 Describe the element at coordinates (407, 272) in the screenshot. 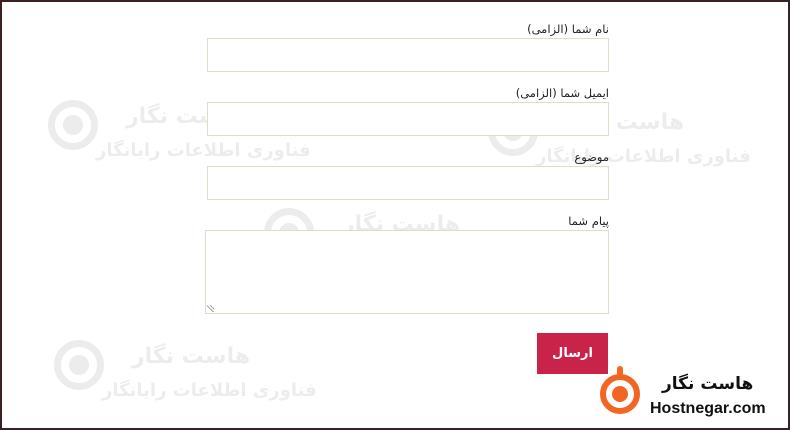

I see `message-textarea` at that location.